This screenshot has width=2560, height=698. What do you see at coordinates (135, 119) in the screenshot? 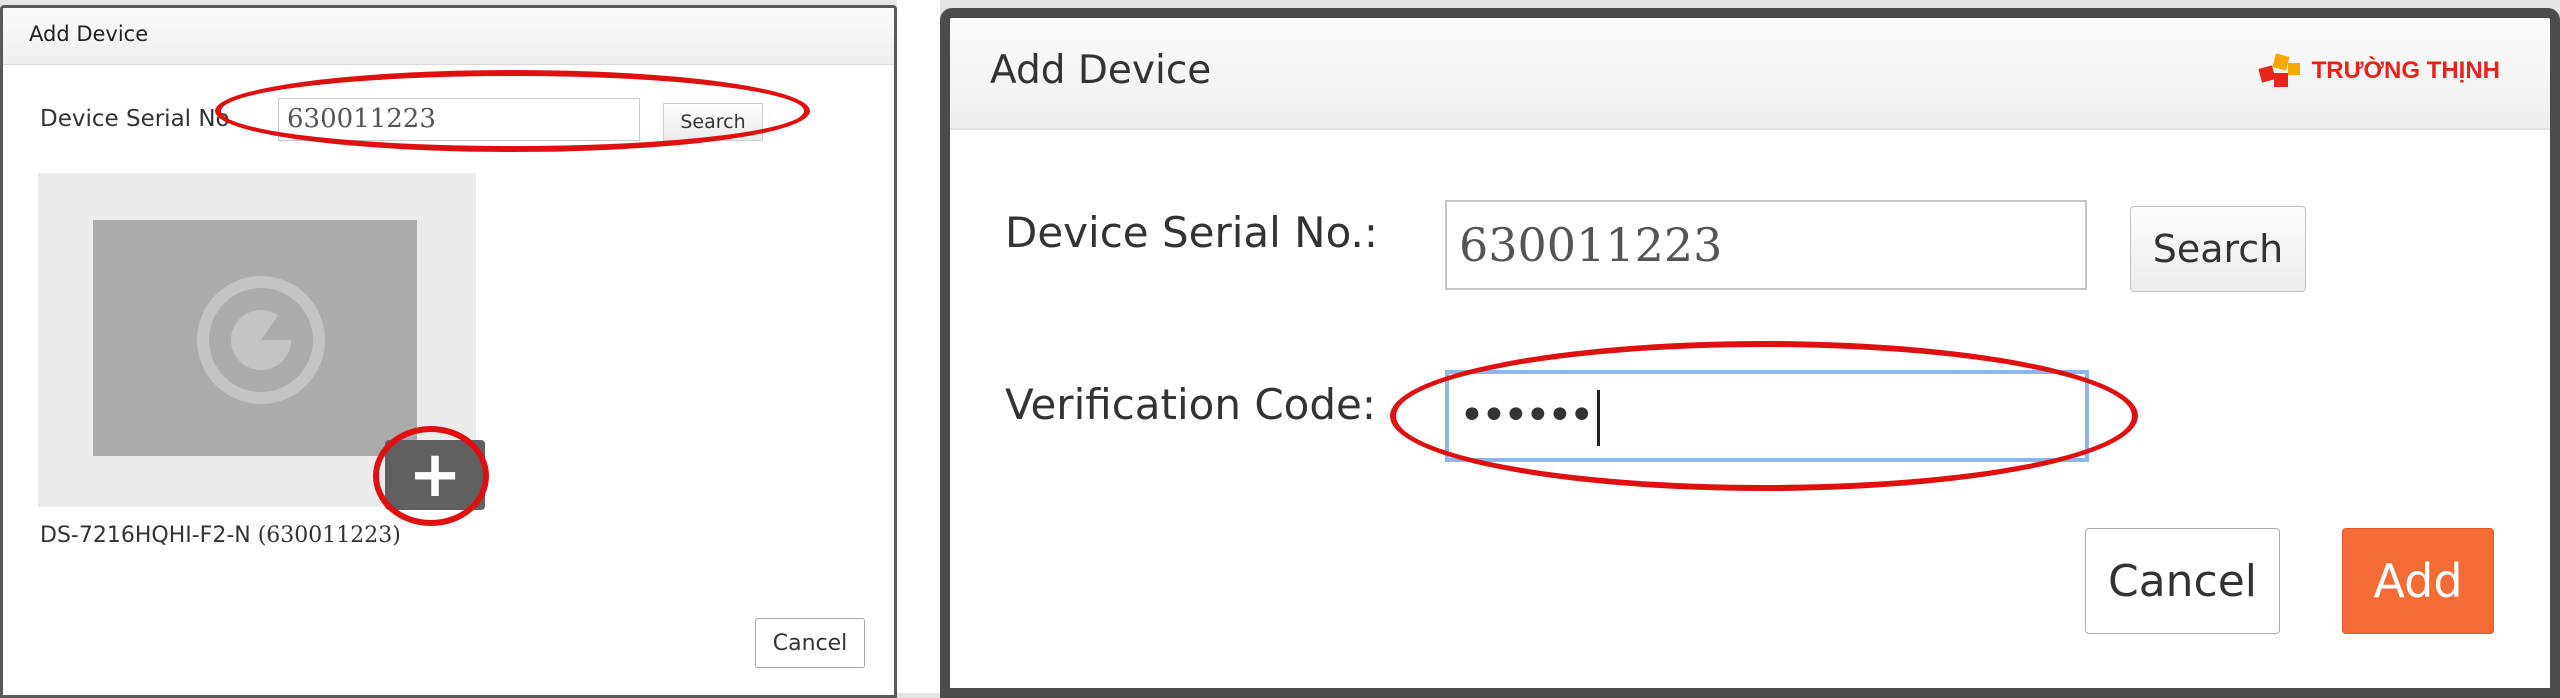
I see `serial-label: Device Serial No` at bounding box center [135, 119].